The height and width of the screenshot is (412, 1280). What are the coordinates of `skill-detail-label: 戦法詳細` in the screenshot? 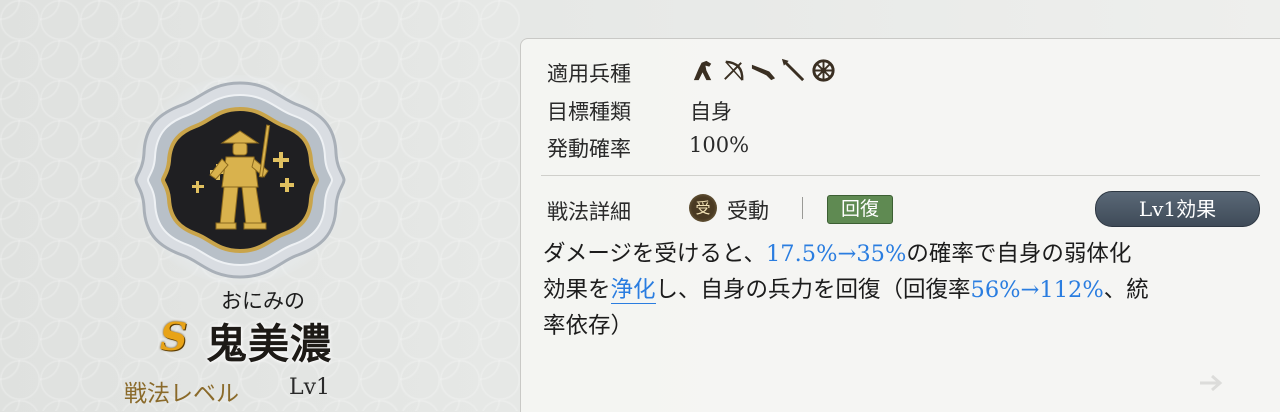 It's located at (589, 212).